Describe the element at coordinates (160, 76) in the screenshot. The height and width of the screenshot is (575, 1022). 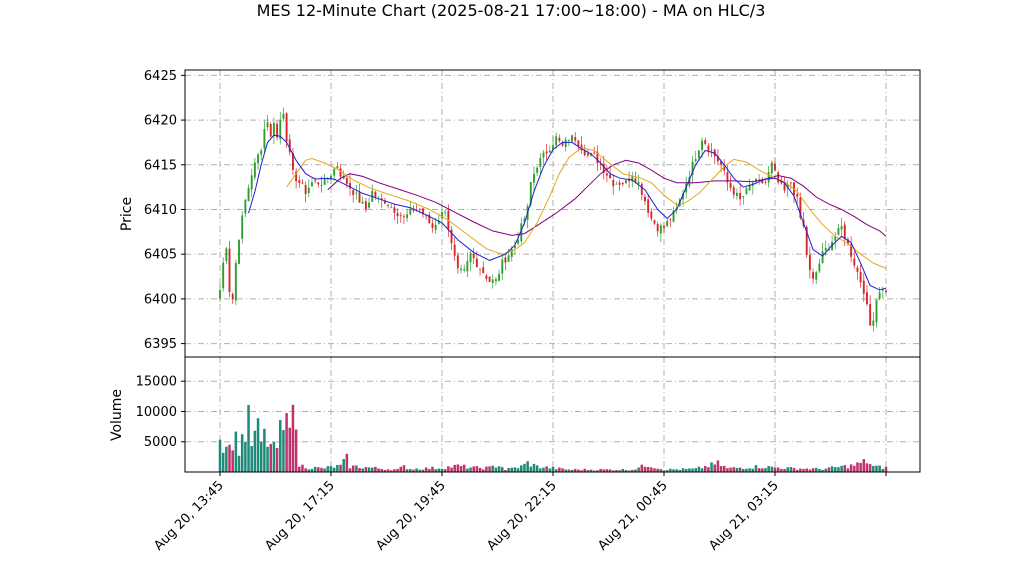
I see `price-y-tick-label: 6425` at that location.